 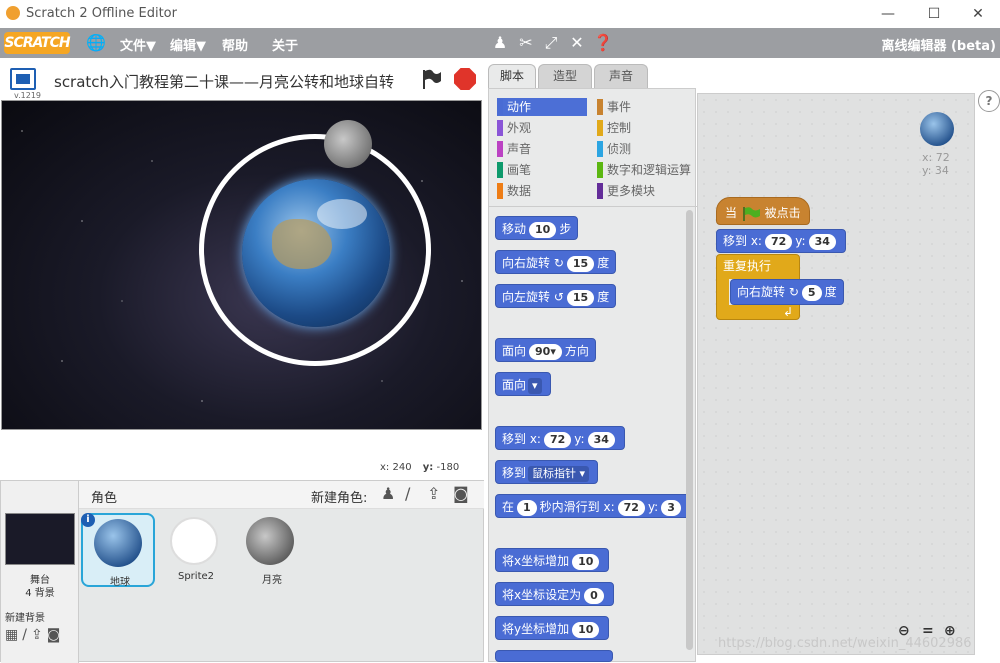 I want to click on data-color, so click(x=500, y=191).